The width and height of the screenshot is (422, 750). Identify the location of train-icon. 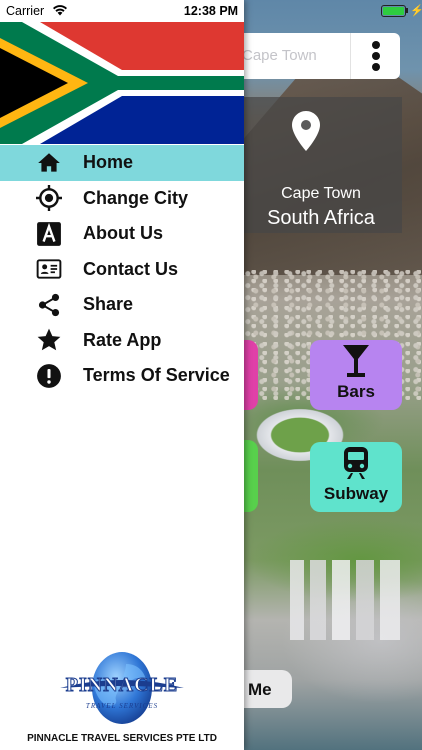
(356, 463).